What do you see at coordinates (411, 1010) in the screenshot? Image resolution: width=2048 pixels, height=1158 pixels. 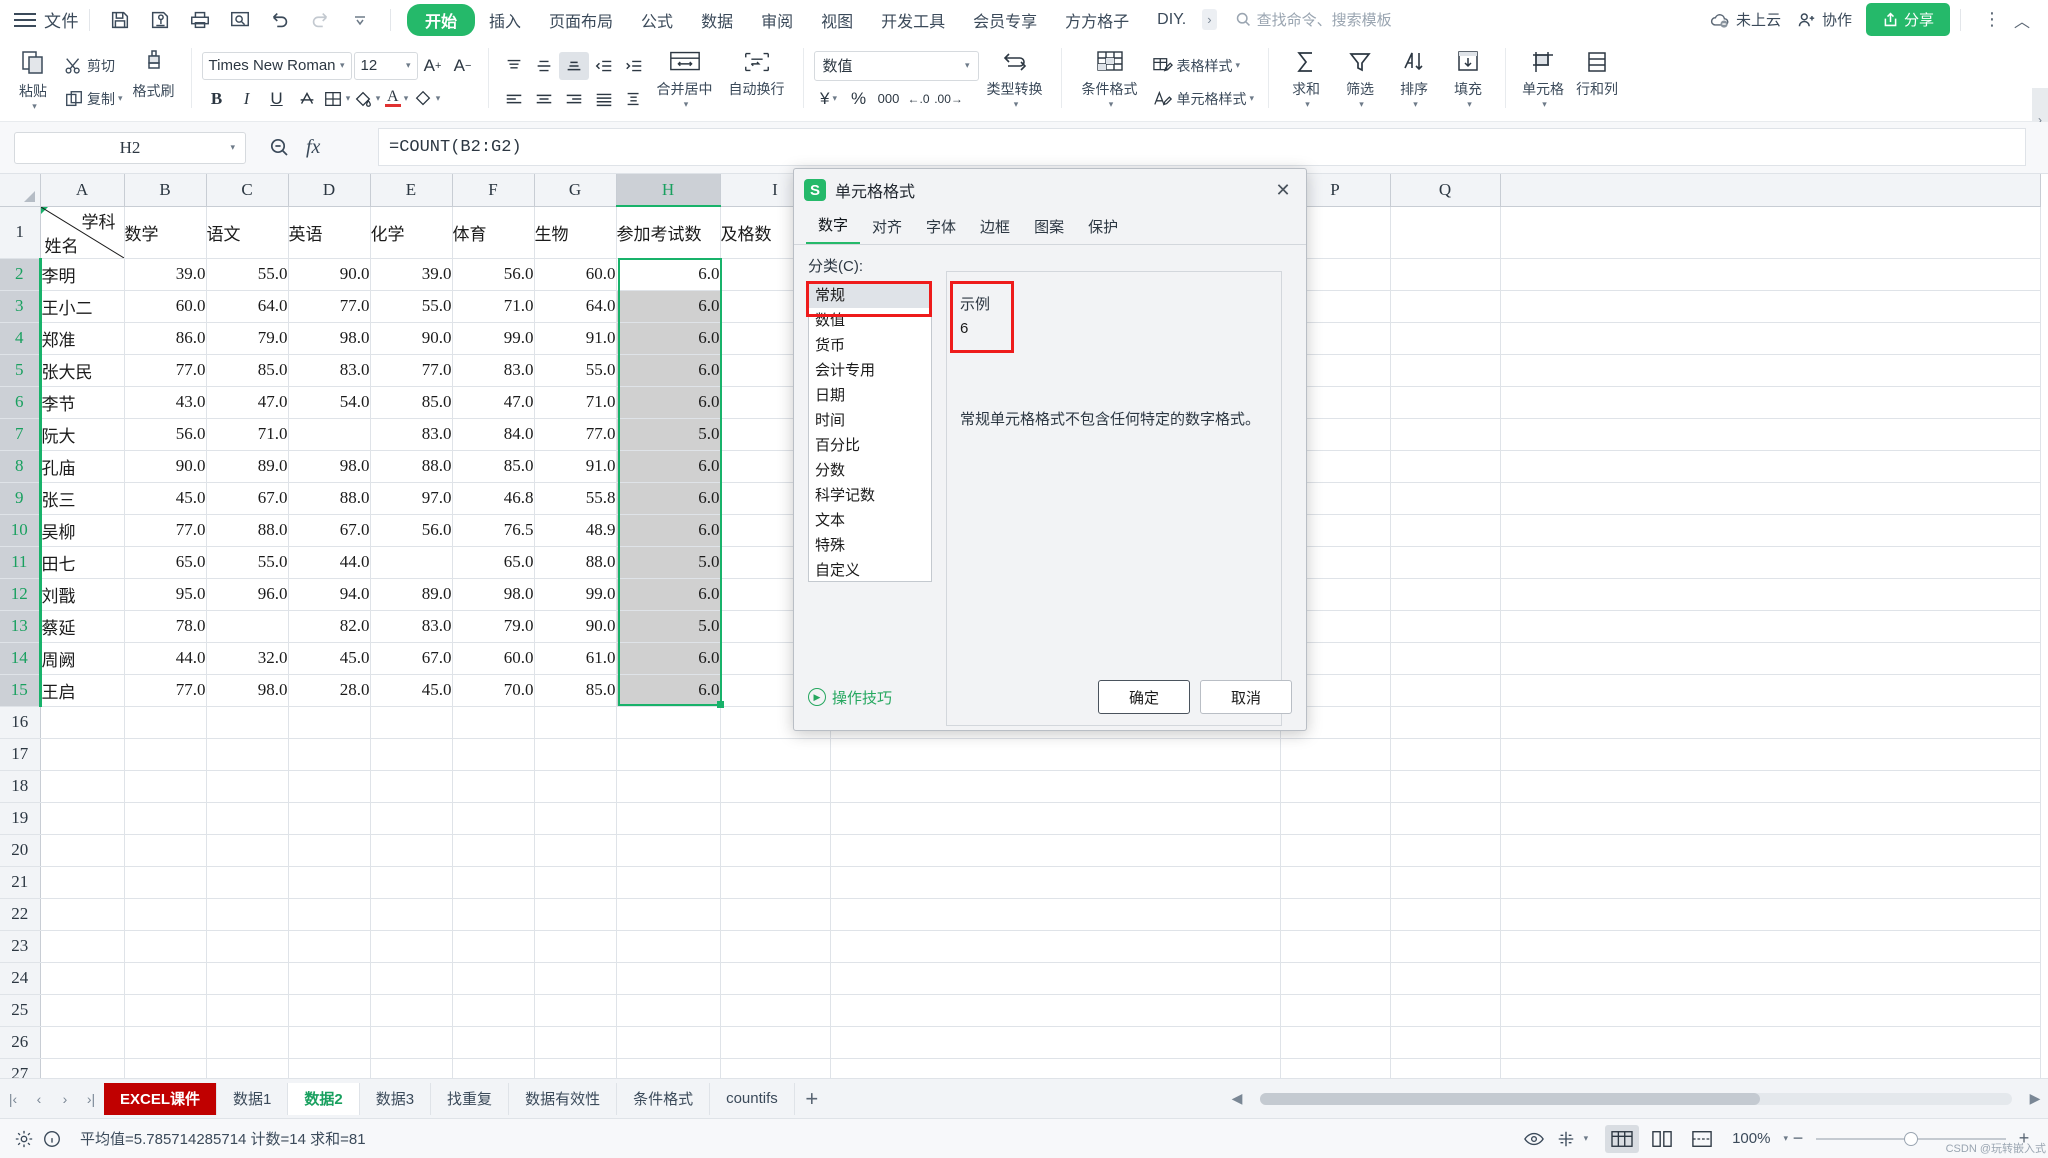 I see `cell-E25` at bounding box center [411, 1010].